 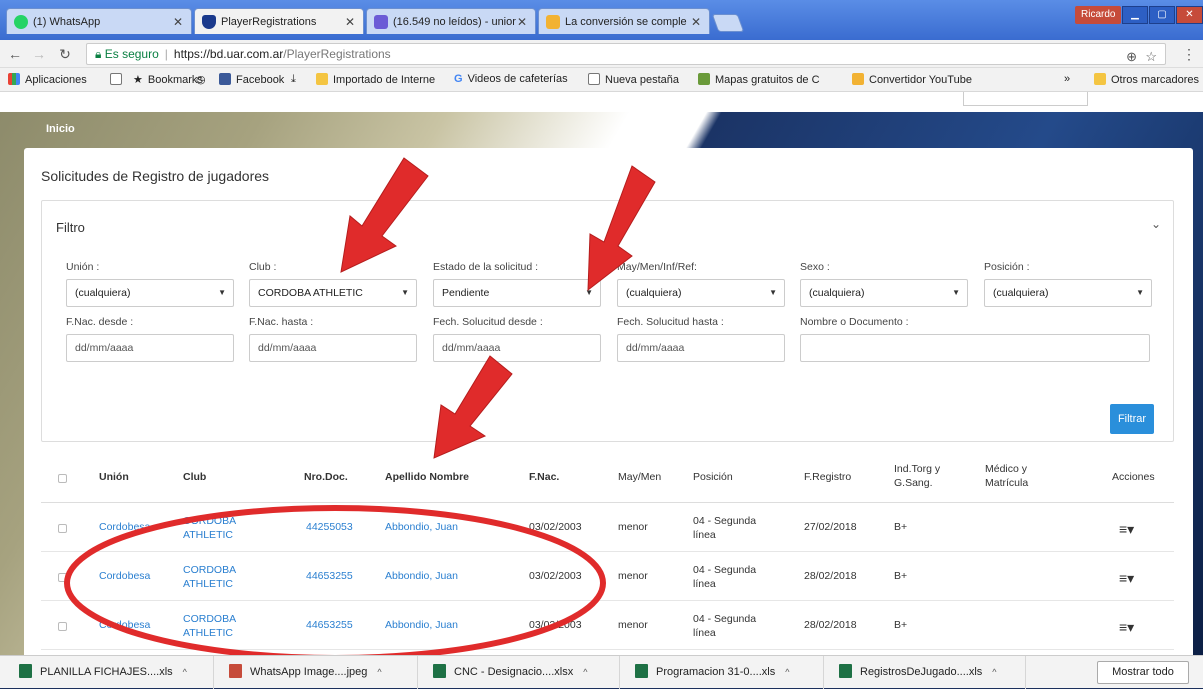 I want to click on row-doc-link: 44255053, so click(x=329, y=527).